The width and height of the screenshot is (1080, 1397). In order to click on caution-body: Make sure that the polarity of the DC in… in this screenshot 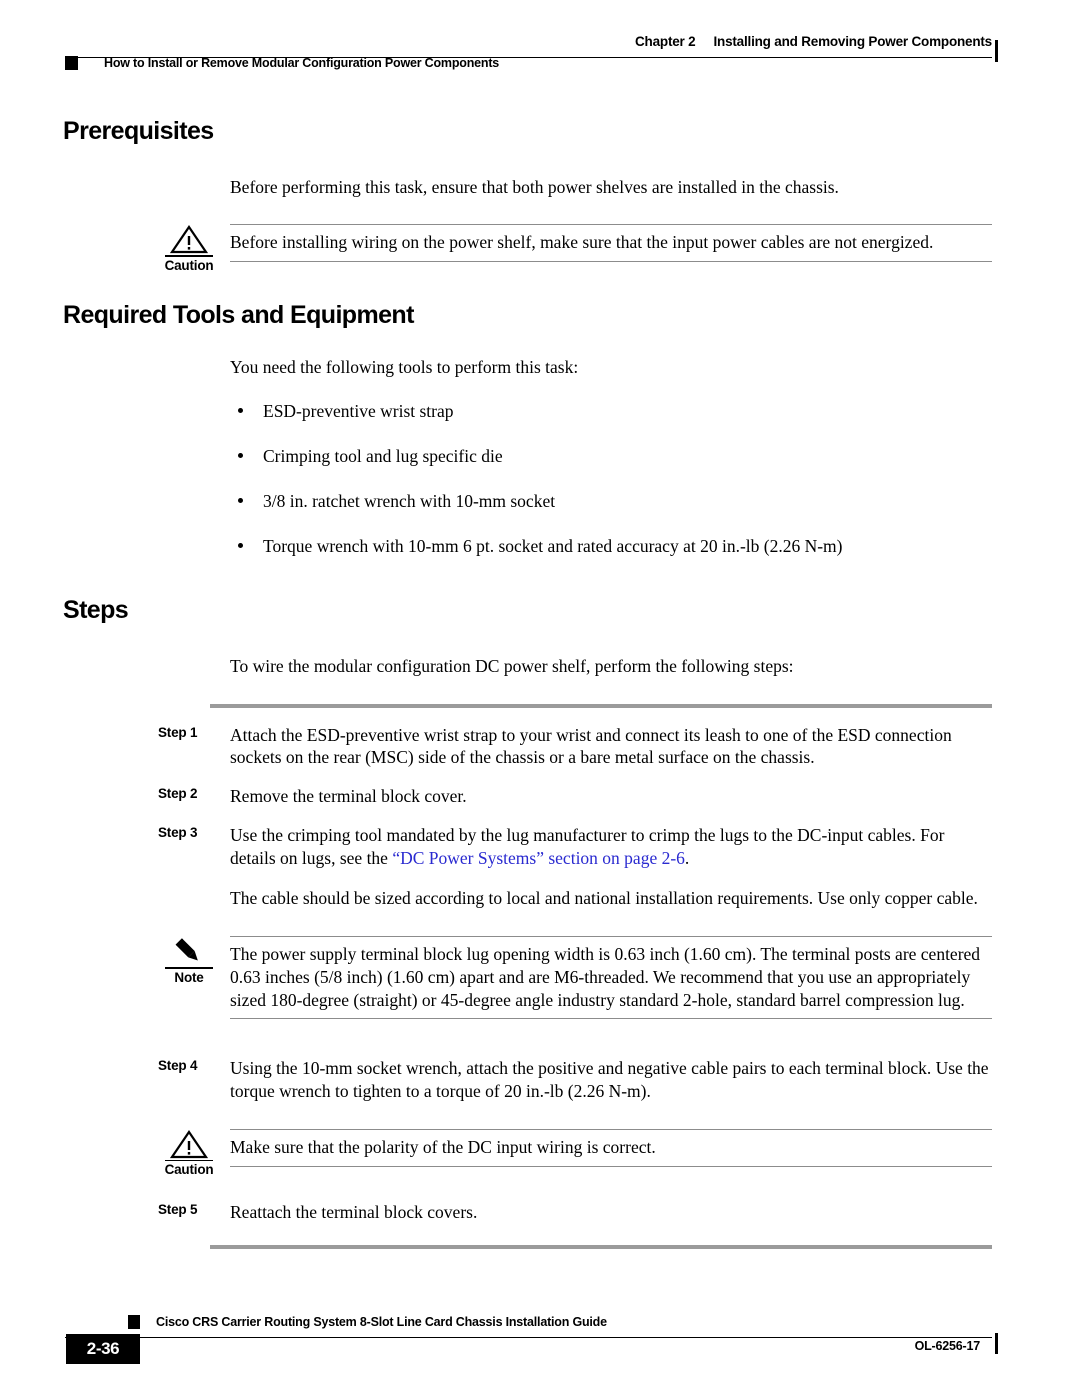, I will do `click(611, 1147)`.